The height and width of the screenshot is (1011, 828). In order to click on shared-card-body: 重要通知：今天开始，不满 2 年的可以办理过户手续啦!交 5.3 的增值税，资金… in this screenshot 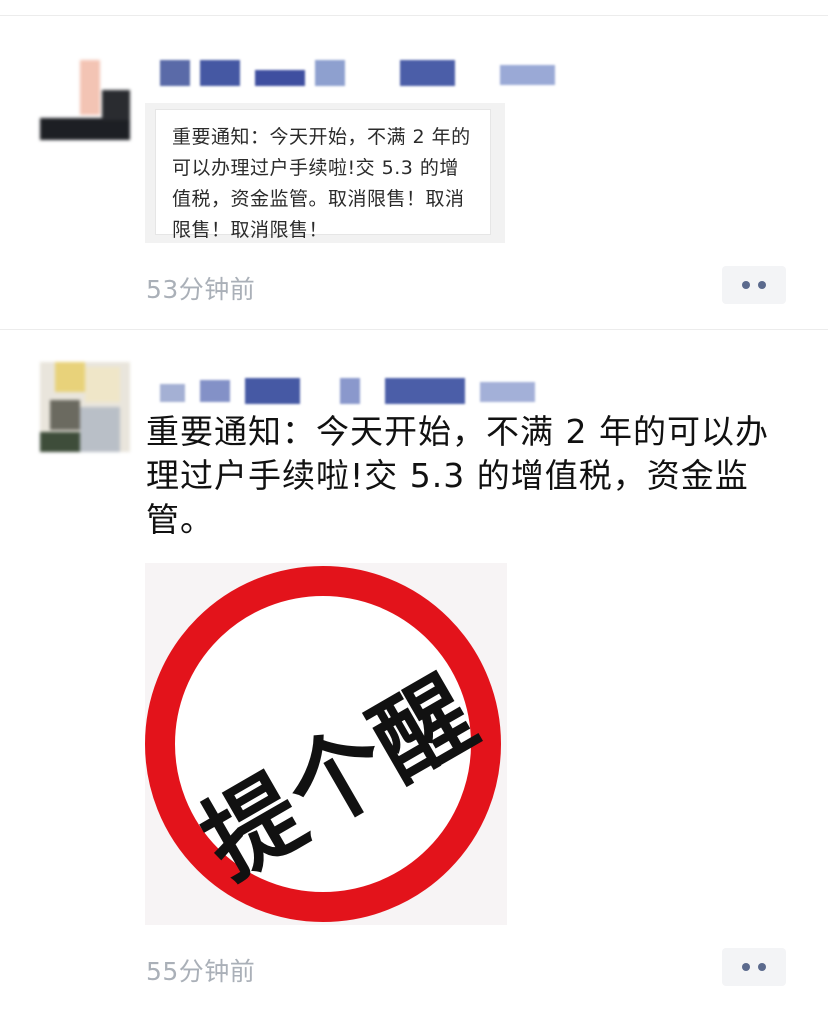, I will do `click(323, 175)`.